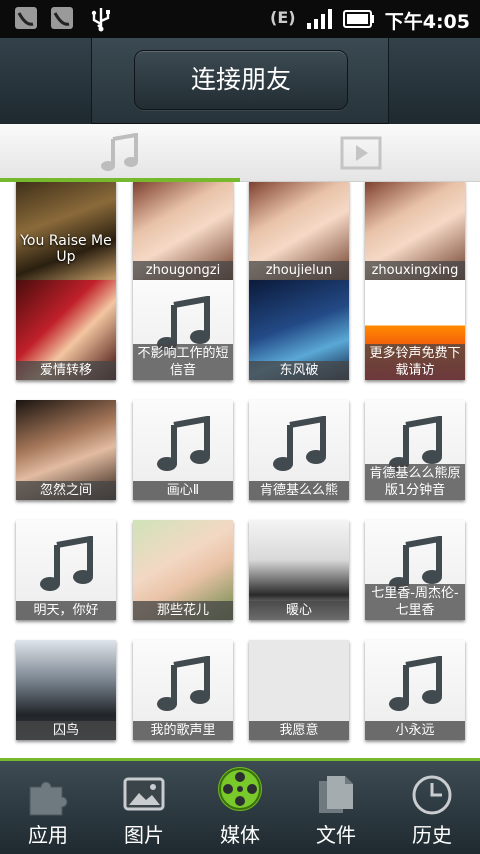 This screenshot has width=480, height=854. What do you see at coordinates (66, 330) in the screenshot?
I see `media-item: 爱情转移` at bounding box center [66, 330].